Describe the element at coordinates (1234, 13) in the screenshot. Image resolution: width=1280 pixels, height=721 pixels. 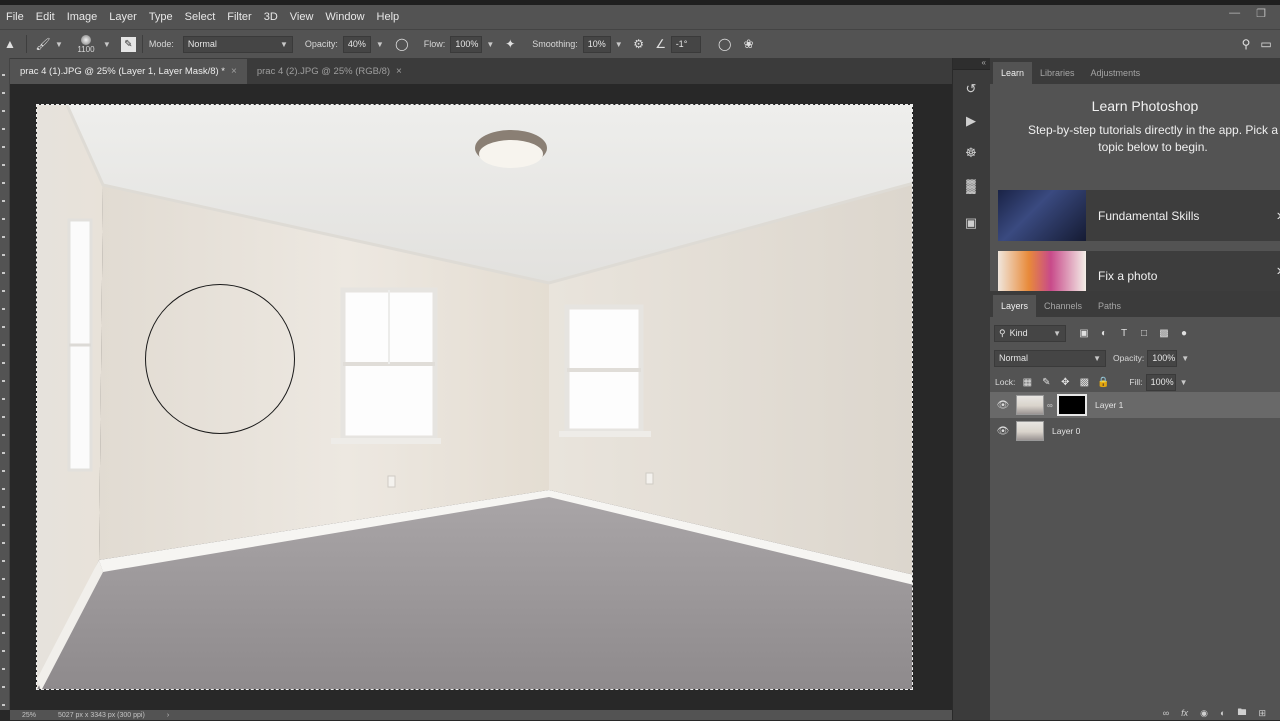
I see `minimize-icon: —` at that location.